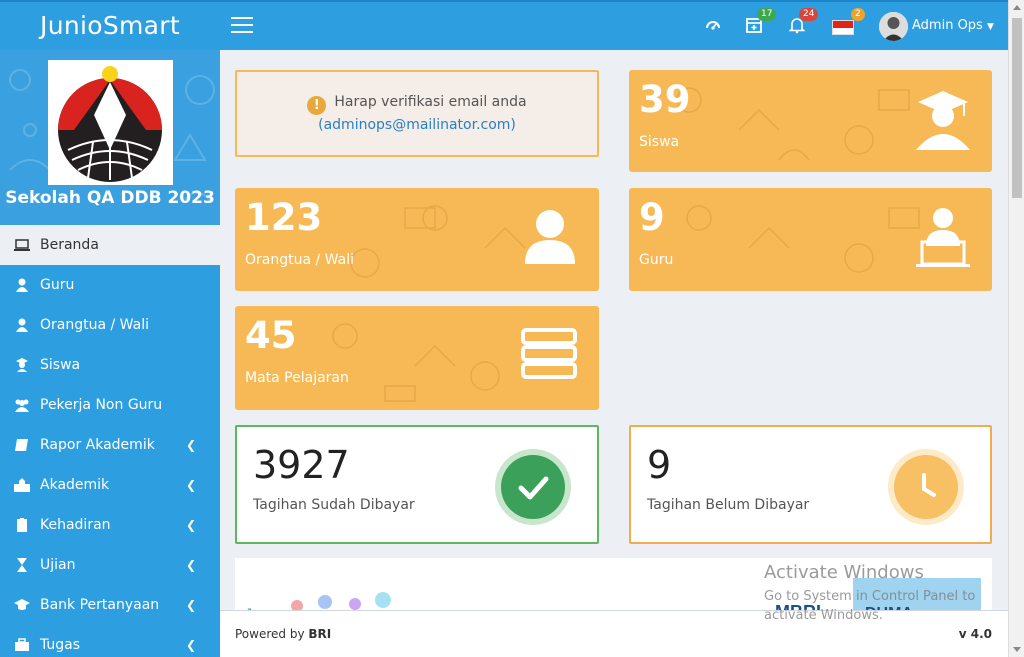  Describe the element at coordinates (317, 105) in the screenshot. I see `warning-icon: !` at that location.